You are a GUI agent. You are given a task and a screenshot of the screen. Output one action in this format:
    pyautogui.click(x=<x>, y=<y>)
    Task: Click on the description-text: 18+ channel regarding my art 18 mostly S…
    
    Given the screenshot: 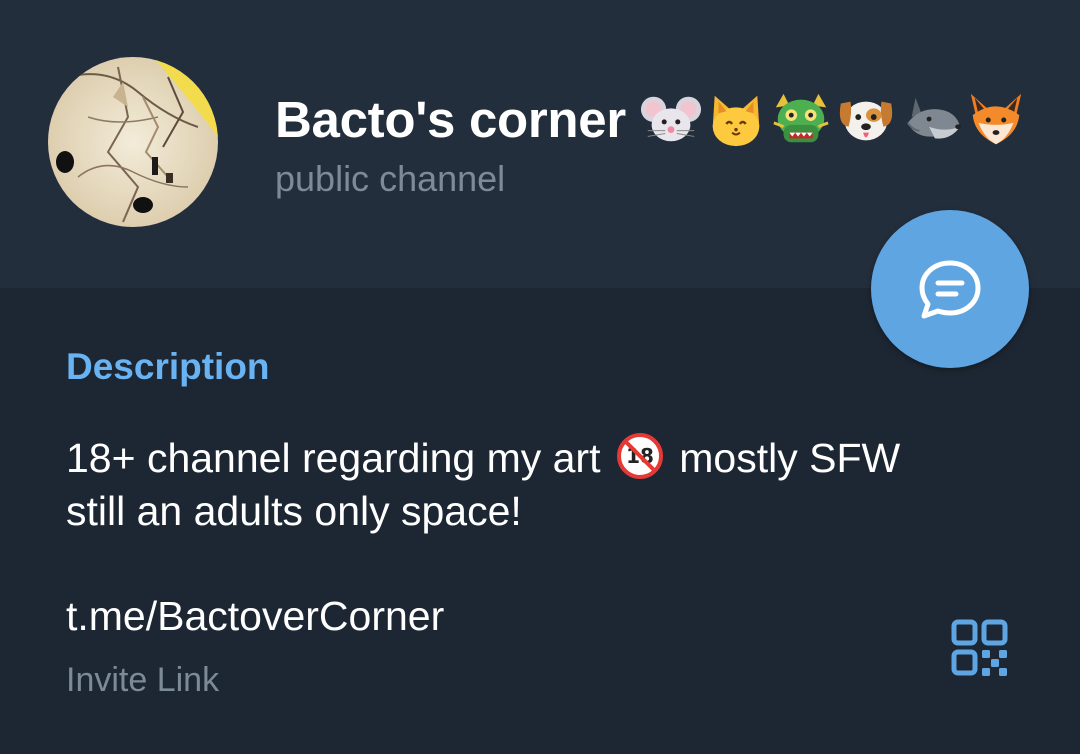 What is the action you would take?
    pyautogui.click(x=546, y=485)
    